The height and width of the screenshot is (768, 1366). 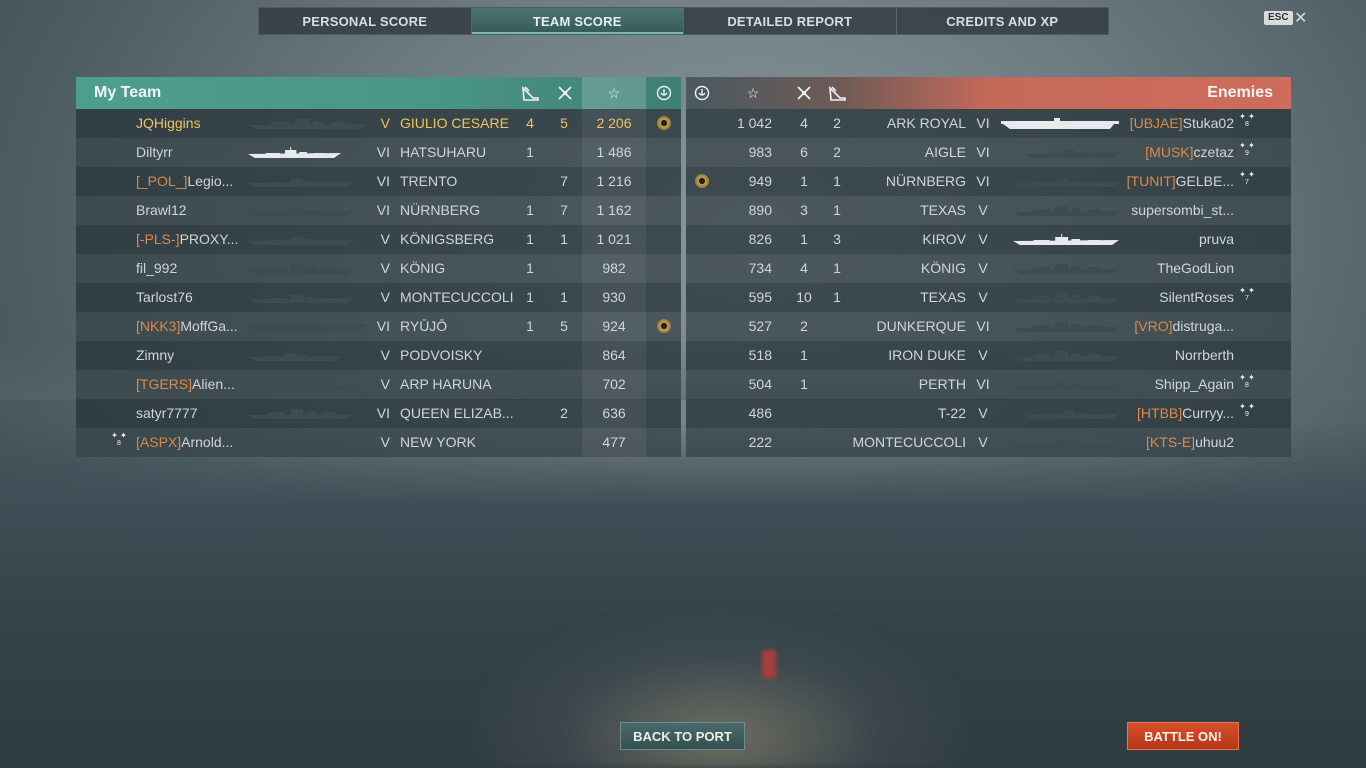 What do you see at coordinates (164, 384) in the screenshot?
I see `clan-tag: [TGERS]` at bounding box center [164, 384].